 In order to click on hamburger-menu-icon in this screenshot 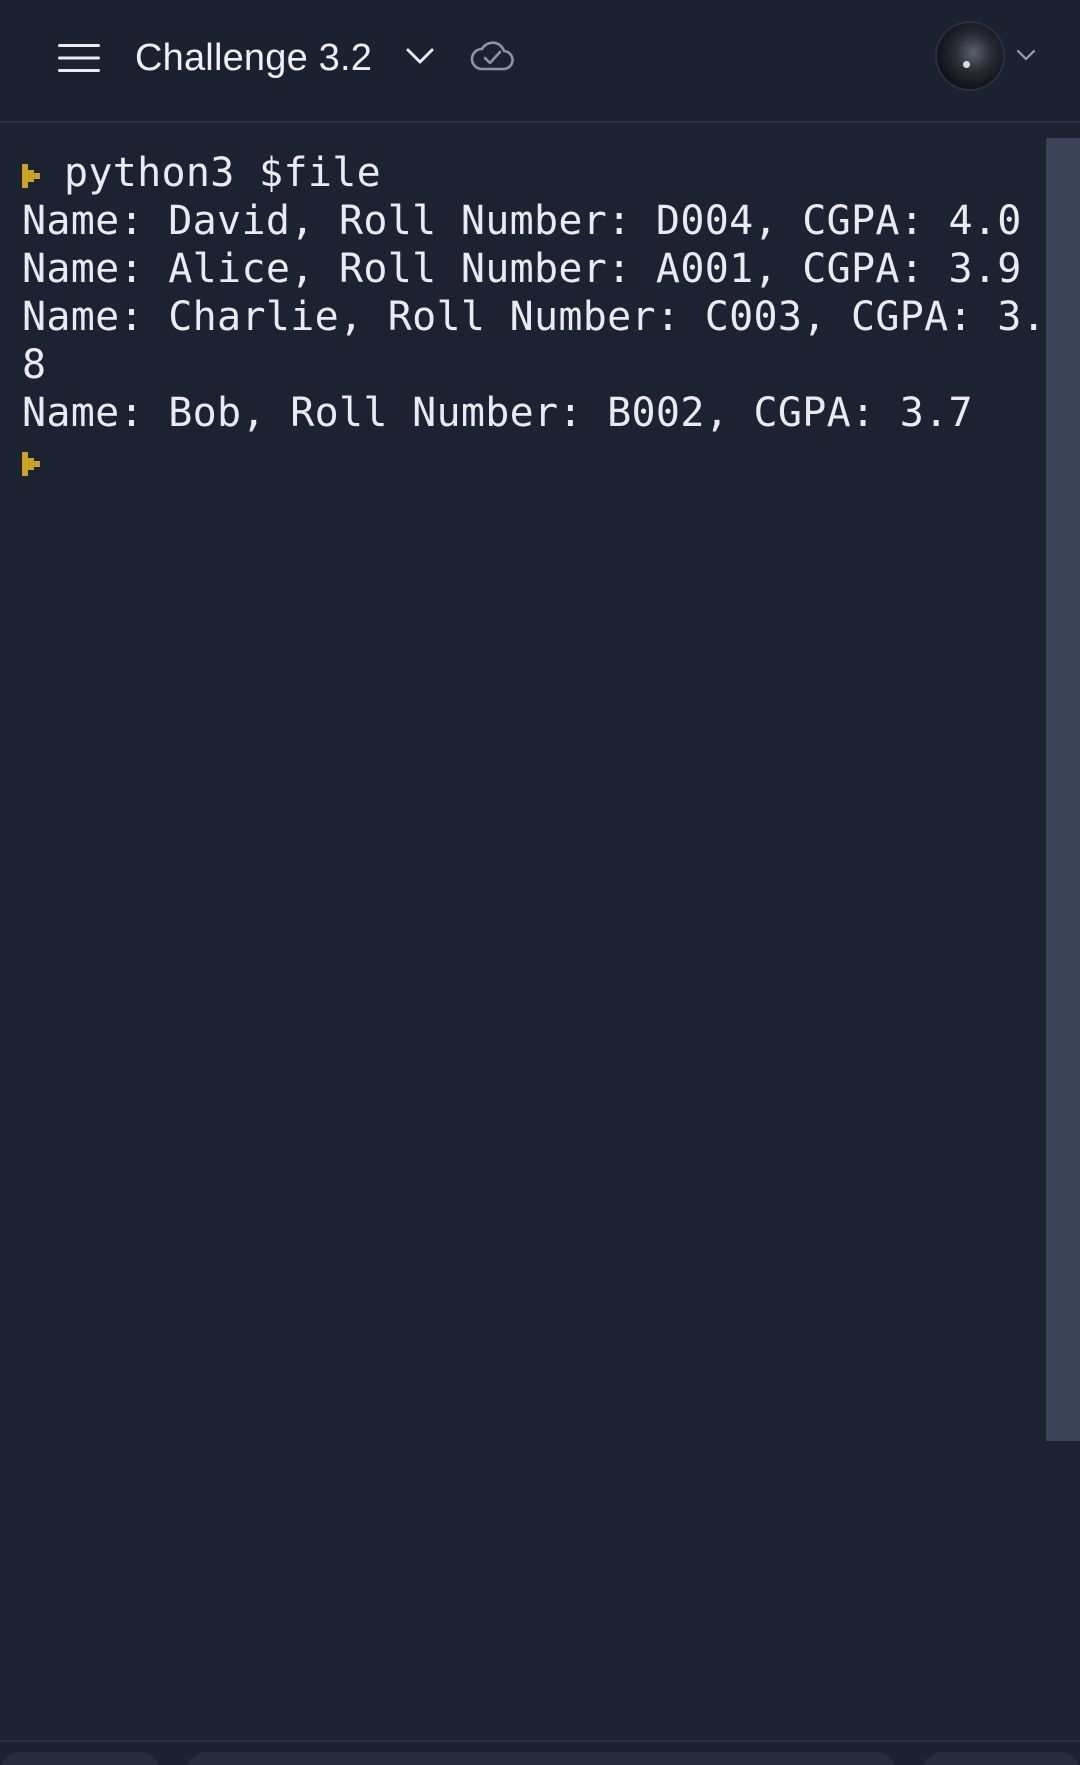, I will do `click(79, 58)`.